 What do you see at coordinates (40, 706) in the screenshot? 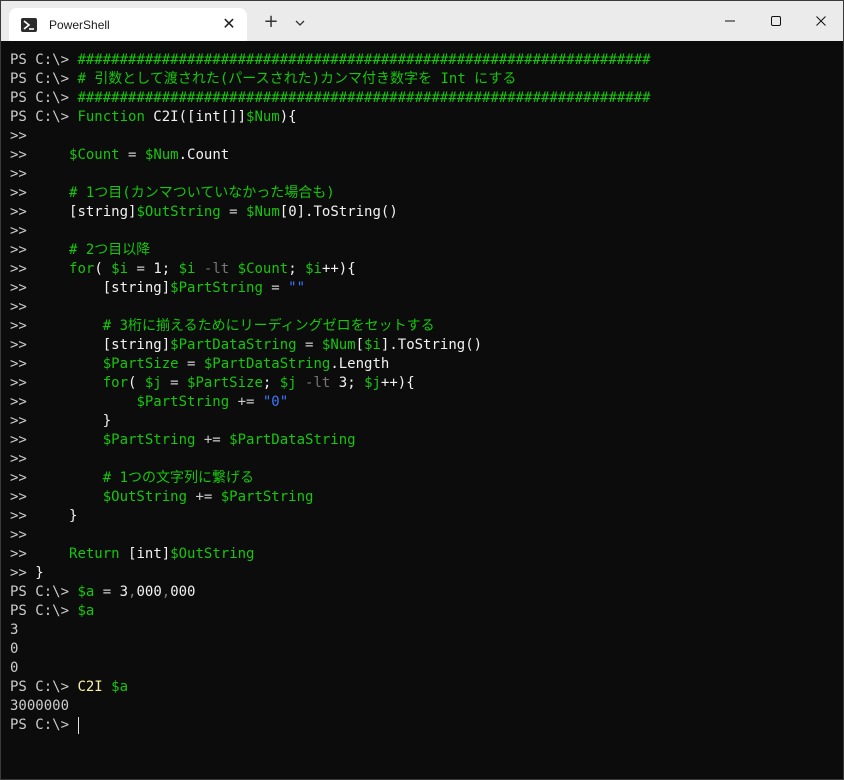
I see `terminal-text: 3000000` at bounding box center [40, 706].